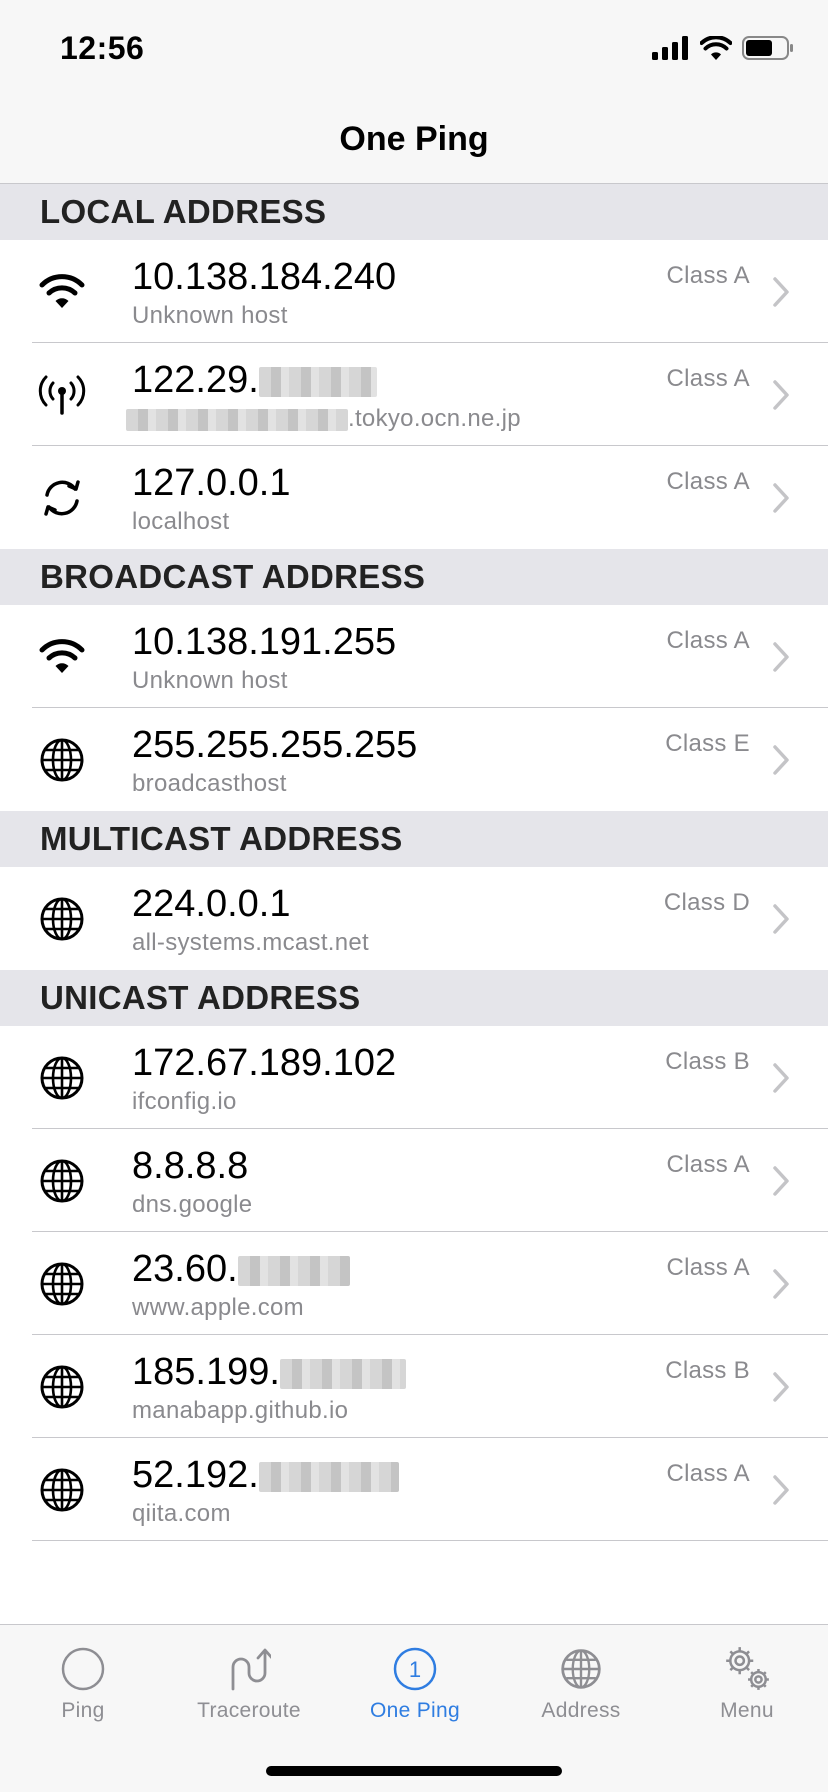 This screenshot has height=1792, width=828. Describe the element at coordinates (181, 1513) in the screenshot. I see `host-text: qiita.com` at that location.